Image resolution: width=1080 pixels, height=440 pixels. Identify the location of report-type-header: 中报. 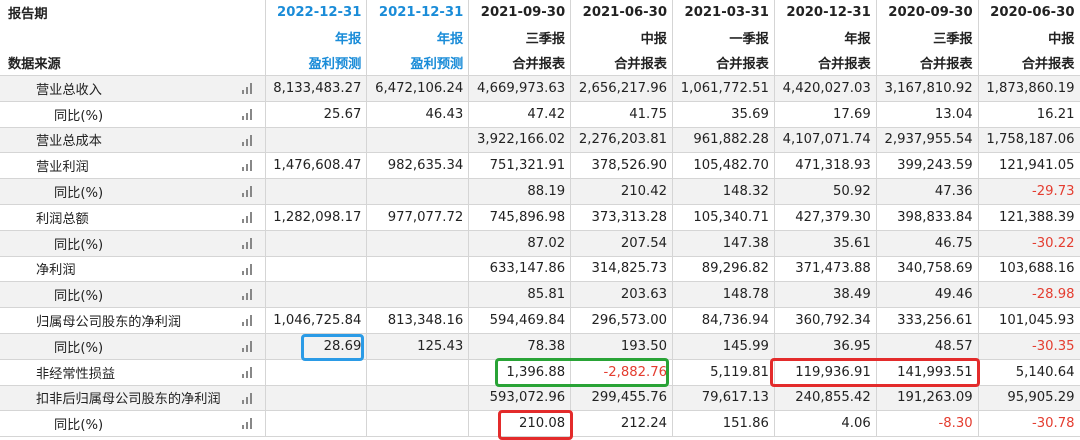
(621, 37).